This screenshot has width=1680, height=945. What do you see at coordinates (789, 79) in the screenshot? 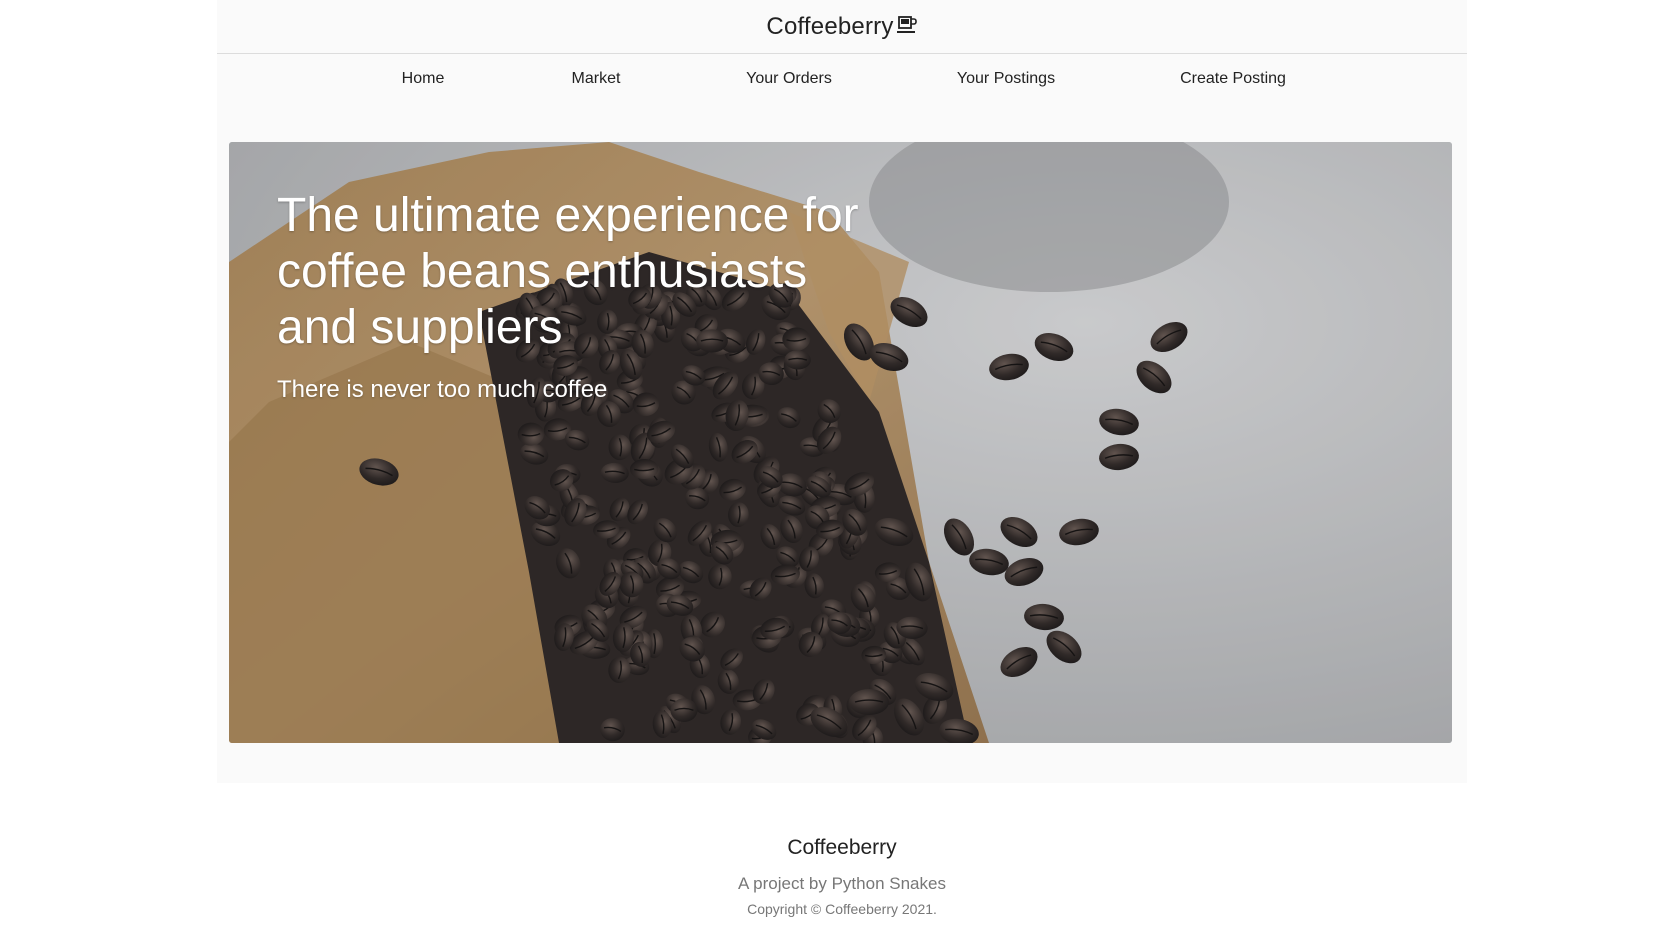
I see `nav-your-orders: Your Orders` at bounding box center [789, 79].